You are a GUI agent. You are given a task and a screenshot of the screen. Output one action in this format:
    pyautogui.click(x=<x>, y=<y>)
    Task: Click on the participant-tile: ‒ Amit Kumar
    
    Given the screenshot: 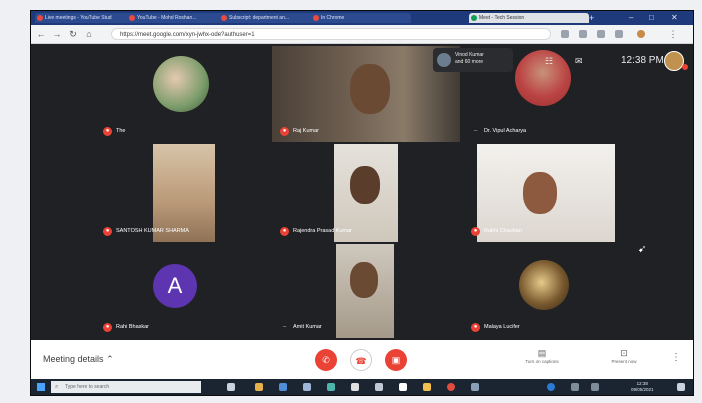 What is the action you would take?
    pyautogui.click(x=366, y=291)
    